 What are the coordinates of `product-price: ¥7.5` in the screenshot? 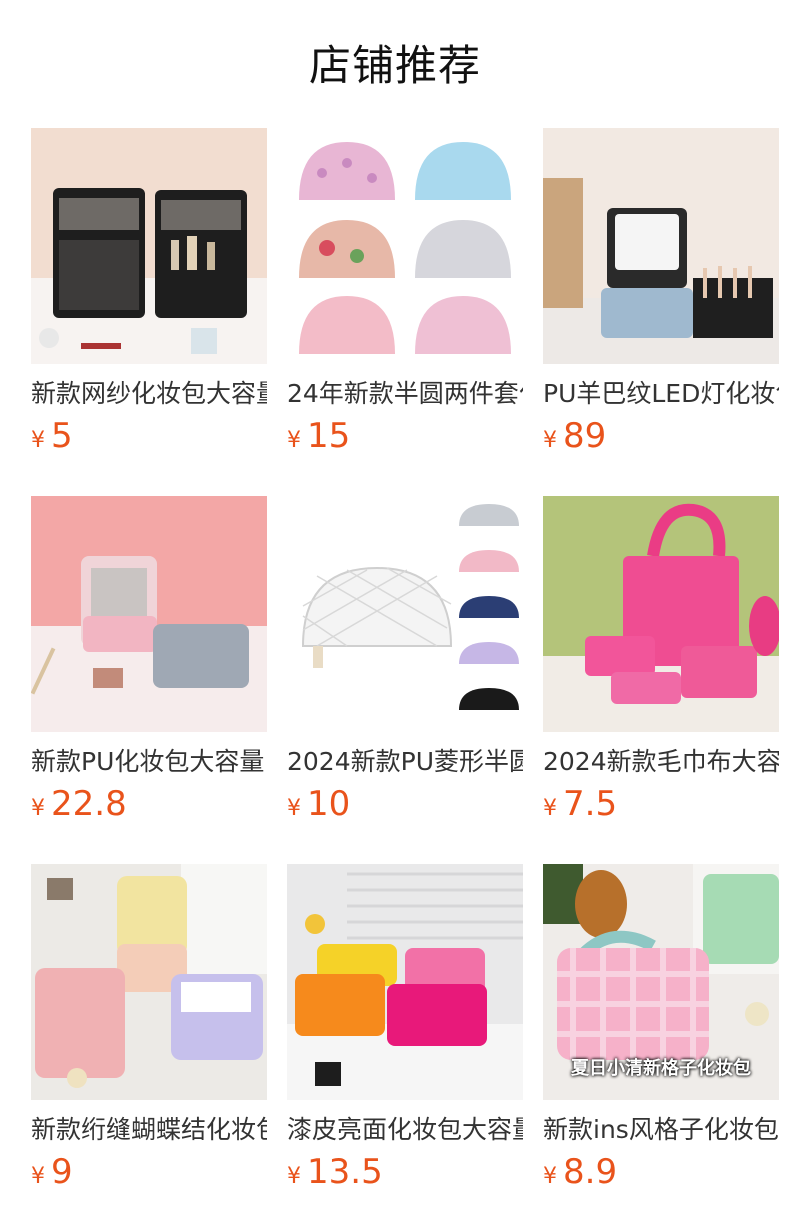 It's located at (580, 804).